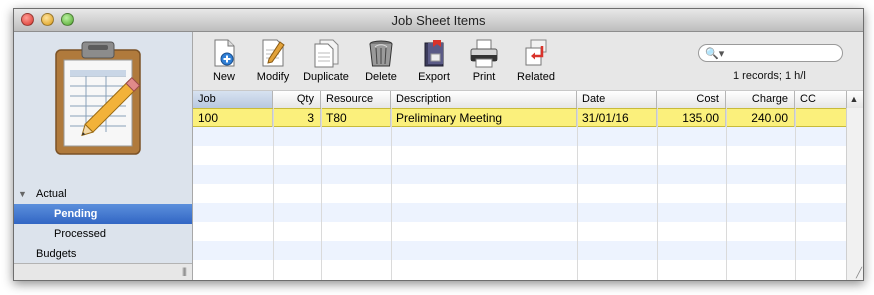 This screenshot has width=874, height=295. Describe the element at coordinates (273, 53) in the screenshot. I see `pencil-document-icon` at that location.